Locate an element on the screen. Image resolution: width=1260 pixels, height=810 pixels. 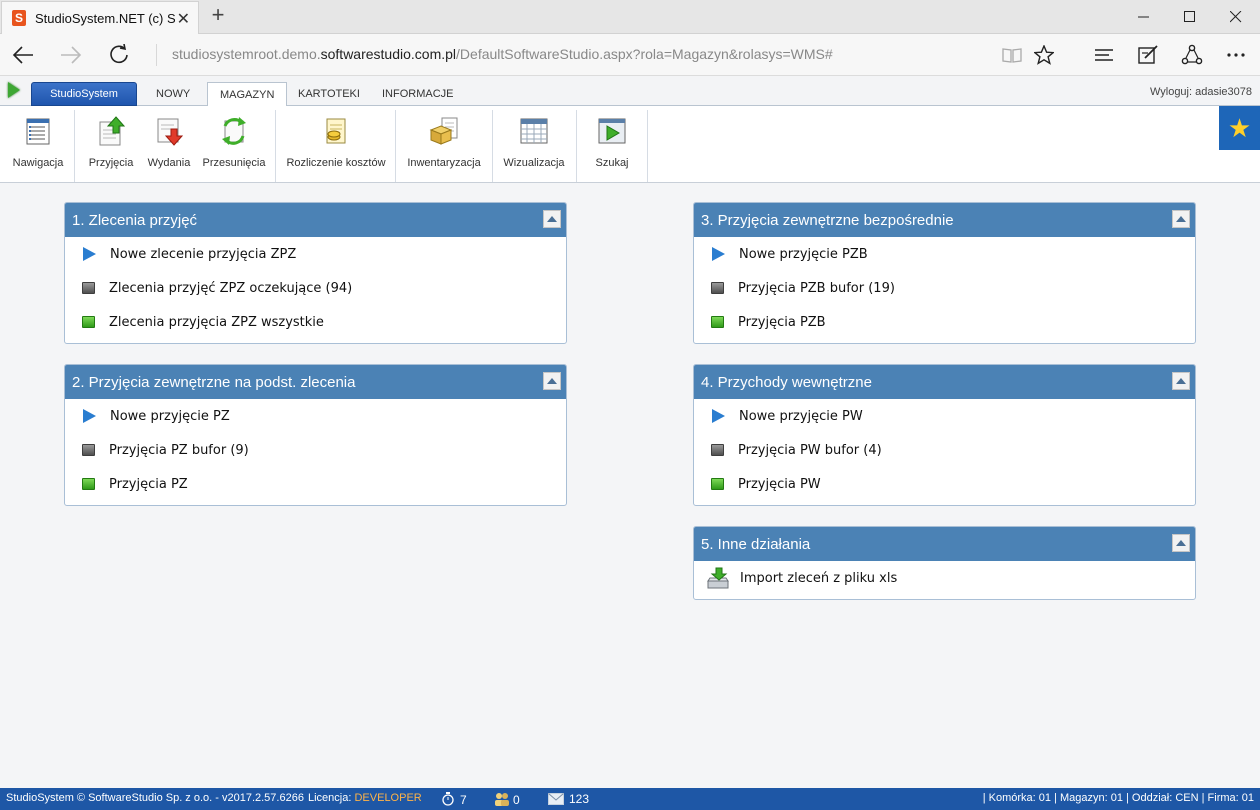
hub-icon is located at coordinates (1104, 55).